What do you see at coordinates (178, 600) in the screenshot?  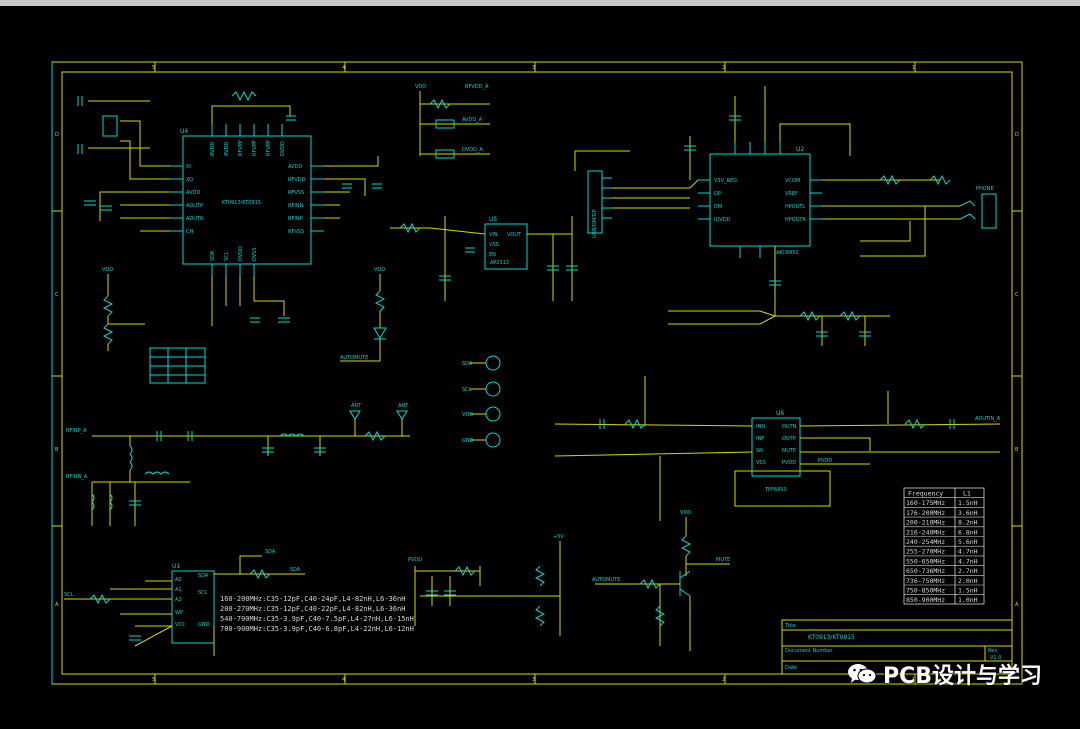 I see `pin-label: A2` at bounding box center [178, 600].